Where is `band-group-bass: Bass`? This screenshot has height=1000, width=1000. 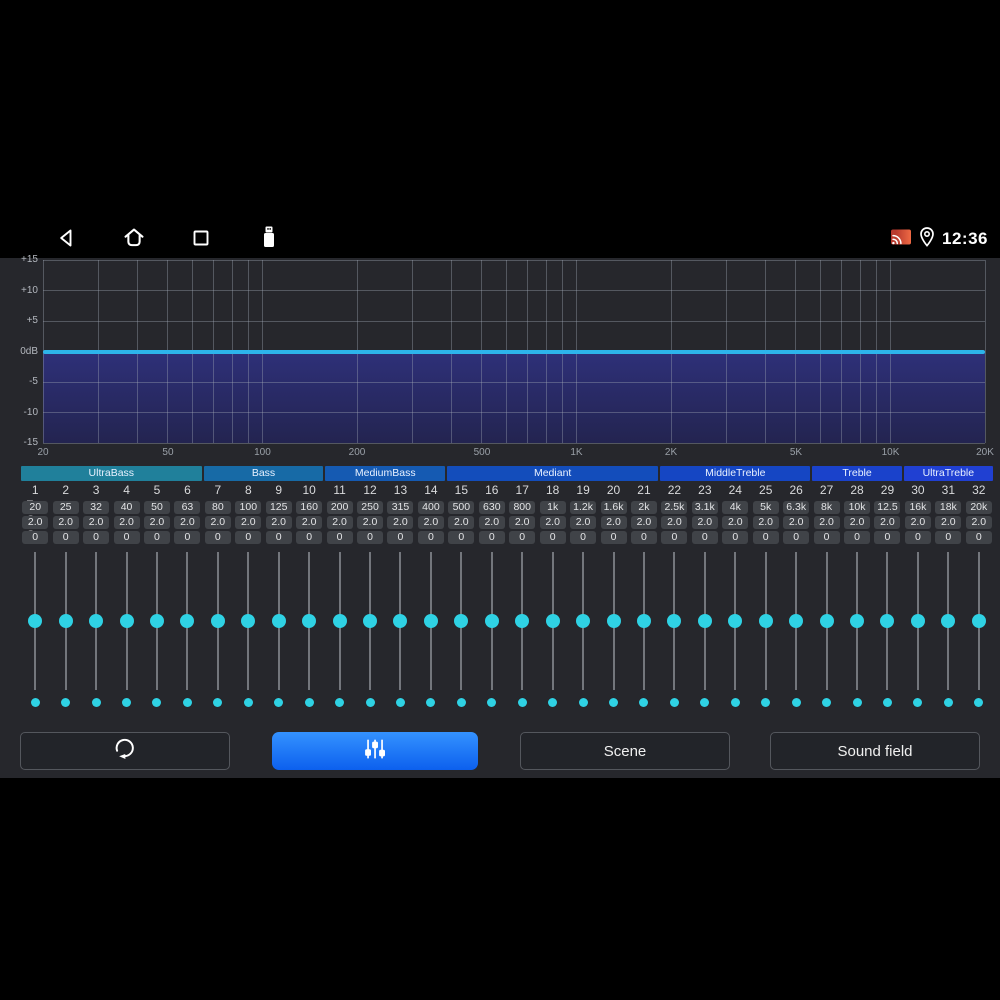 band-group-bass: Bass is located at coordinates (263, 473).